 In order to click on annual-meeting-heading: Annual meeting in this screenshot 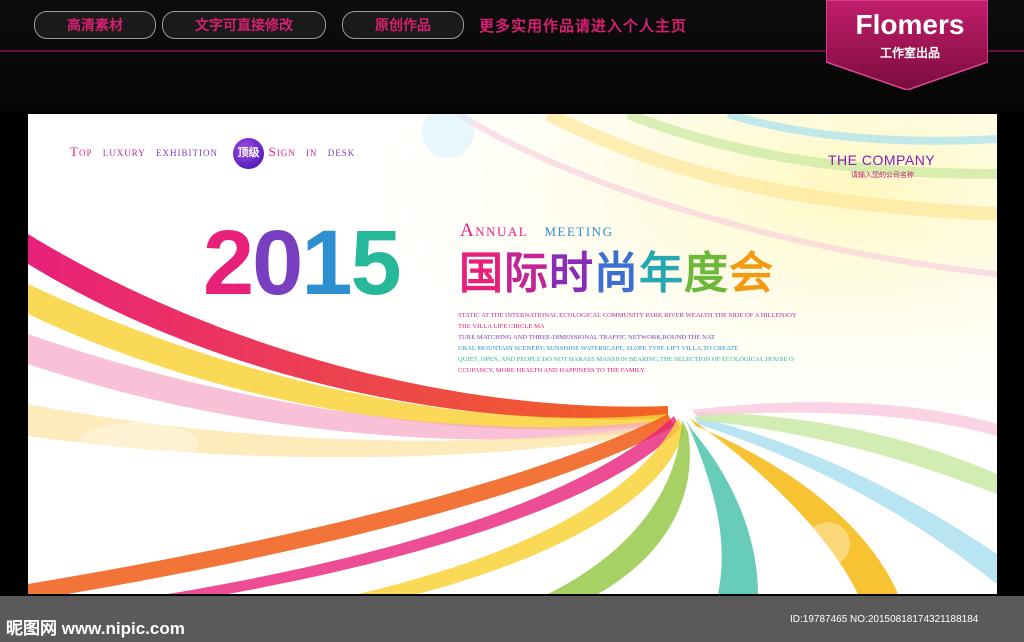, I will do `click(536, 231)`.